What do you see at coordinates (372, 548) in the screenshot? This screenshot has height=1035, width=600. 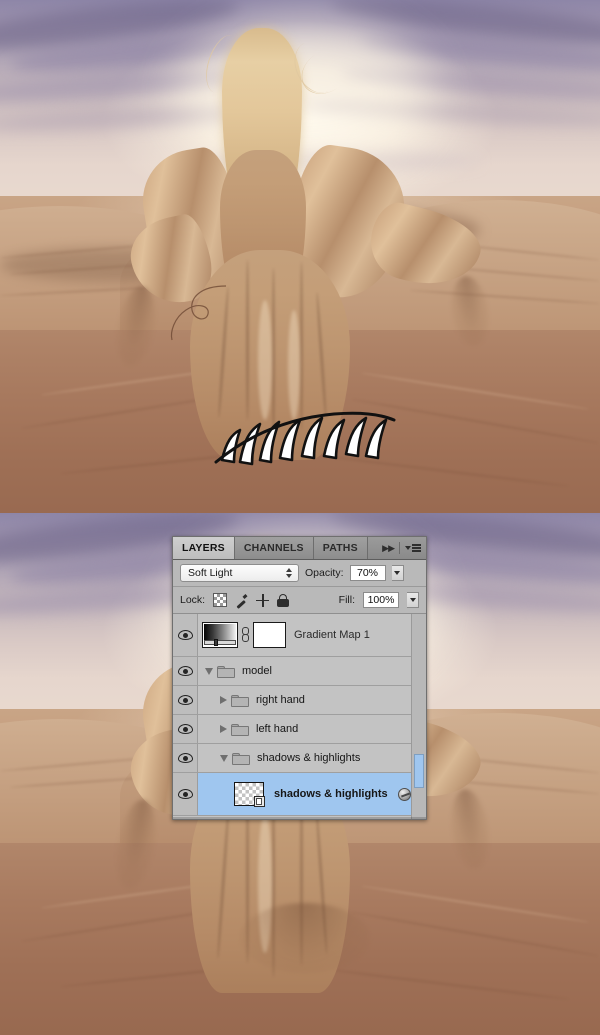 I see `tab-bar-filler` at bounding box center [372, 548].